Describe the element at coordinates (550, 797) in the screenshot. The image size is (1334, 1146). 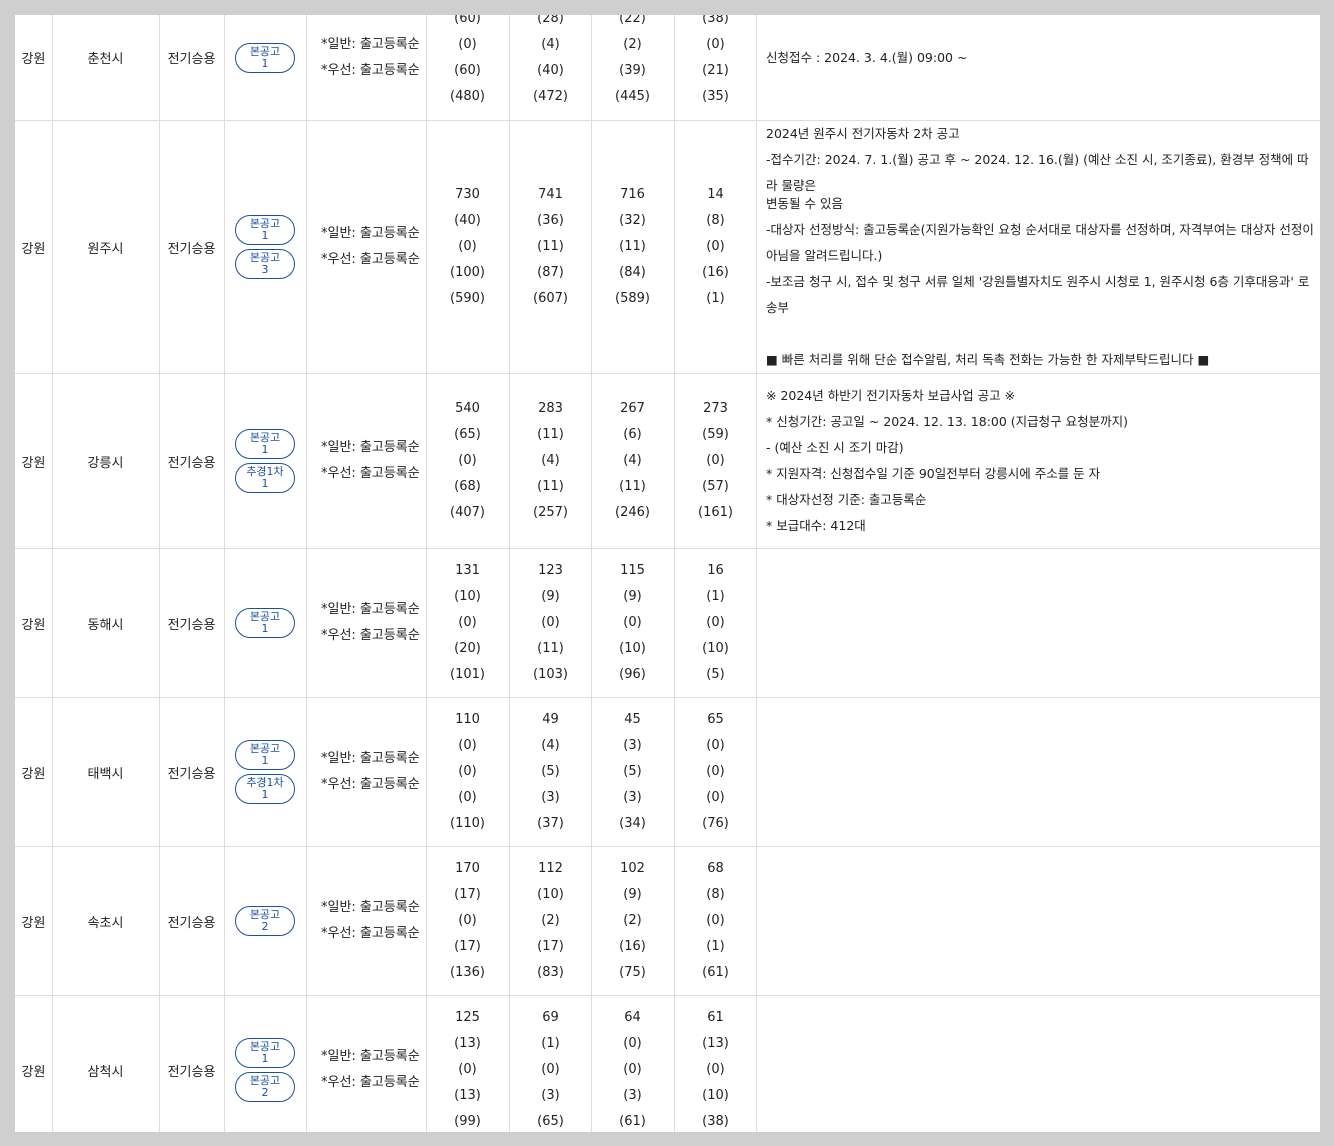
I see `quantity-value: (3)` at that location.